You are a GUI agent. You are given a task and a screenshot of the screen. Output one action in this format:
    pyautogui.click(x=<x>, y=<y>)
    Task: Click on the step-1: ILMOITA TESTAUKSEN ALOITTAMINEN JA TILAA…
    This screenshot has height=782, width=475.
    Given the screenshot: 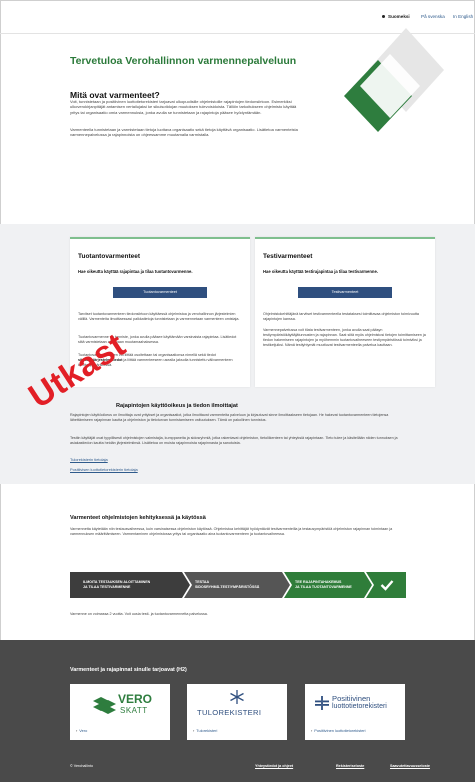 What is the action you would take?
    pyautogui.click(x=126, y=585)
    